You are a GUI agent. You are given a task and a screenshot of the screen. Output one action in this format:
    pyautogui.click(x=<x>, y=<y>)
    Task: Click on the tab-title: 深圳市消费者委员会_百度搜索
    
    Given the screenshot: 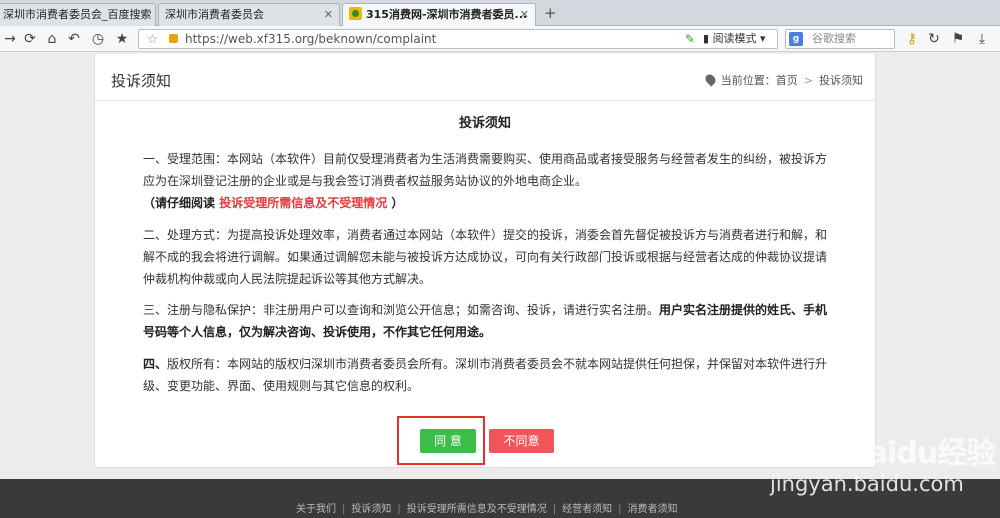 What is the action you would take?
    pyautogui.click(x=77, y=14)
    